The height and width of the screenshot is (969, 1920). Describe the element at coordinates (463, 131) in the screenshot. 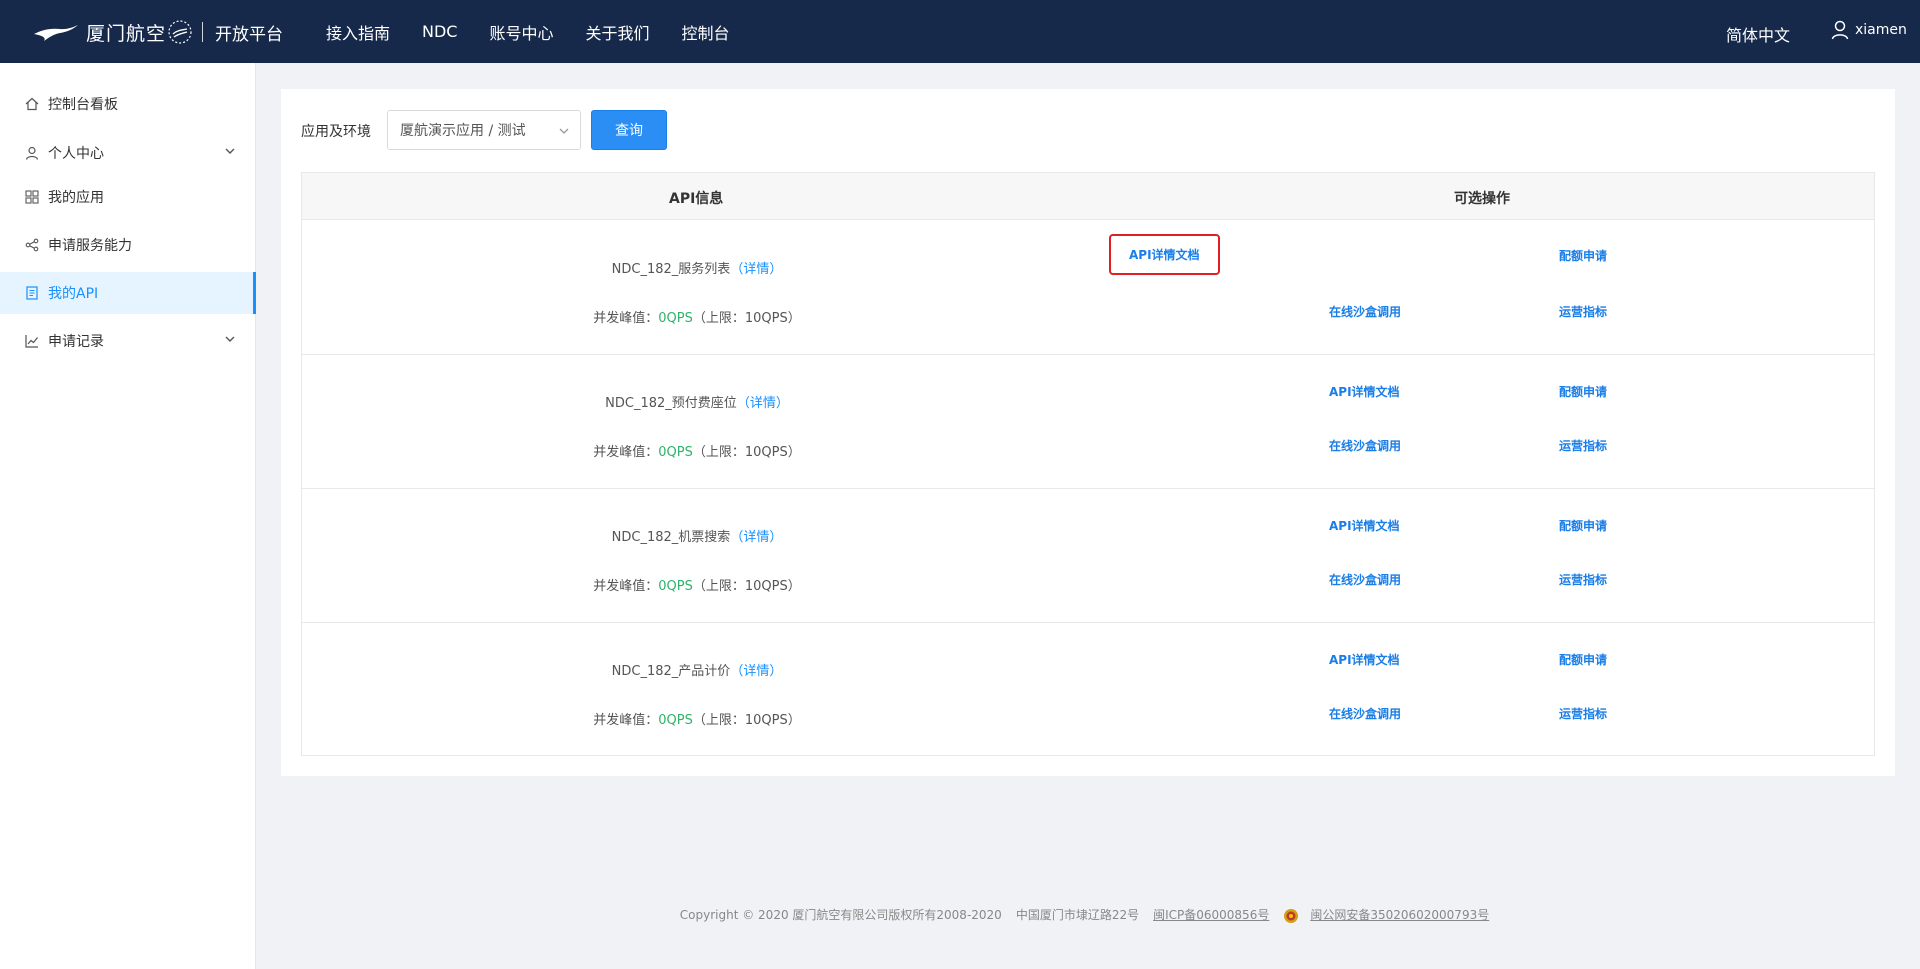

I see `app-env-selected-value: 厦航演示应用 / 测试` at that location.